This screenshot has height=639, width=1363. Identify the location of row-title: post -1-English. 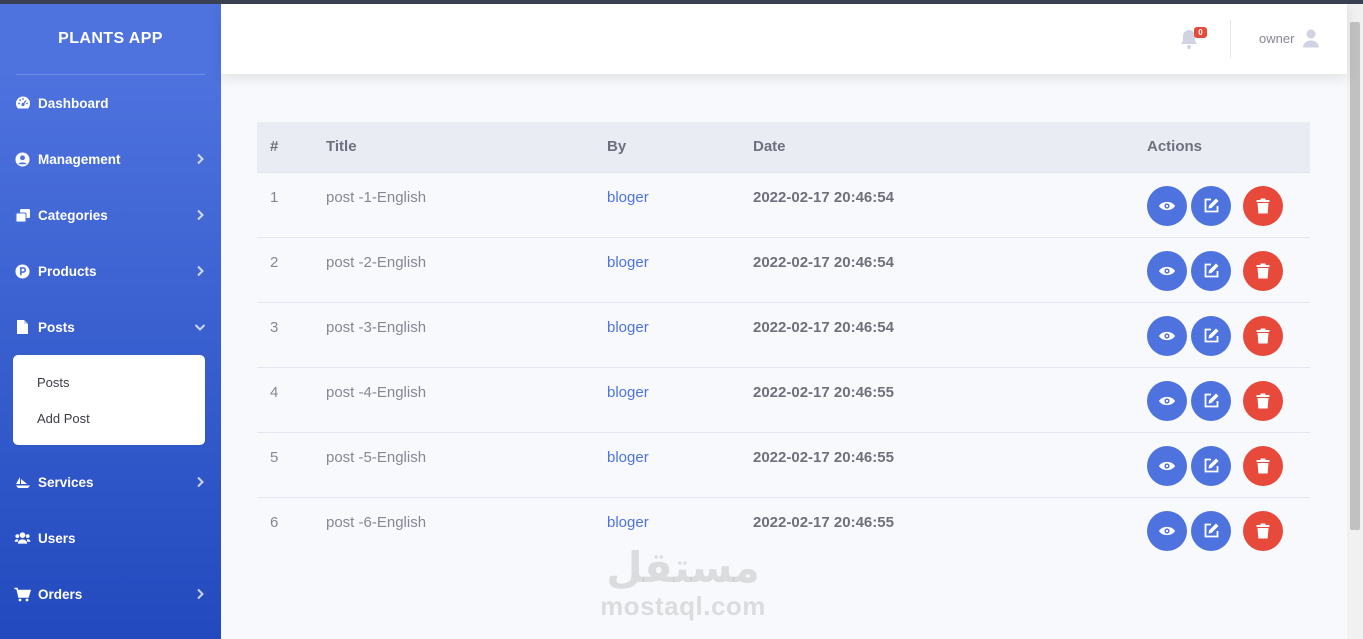
(466, 205).